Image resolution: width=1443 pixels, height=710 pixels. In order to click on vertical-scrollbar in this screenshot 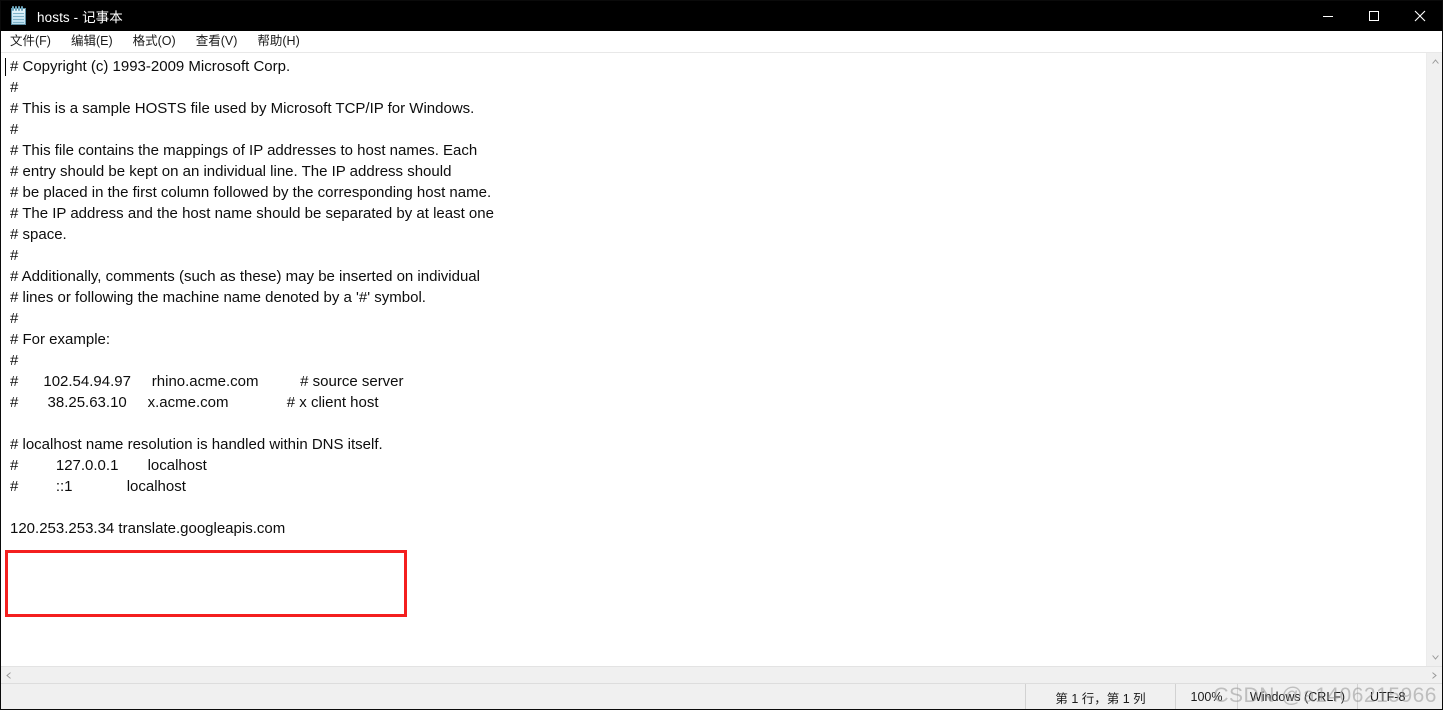, I will do `click(1434, 359)`.